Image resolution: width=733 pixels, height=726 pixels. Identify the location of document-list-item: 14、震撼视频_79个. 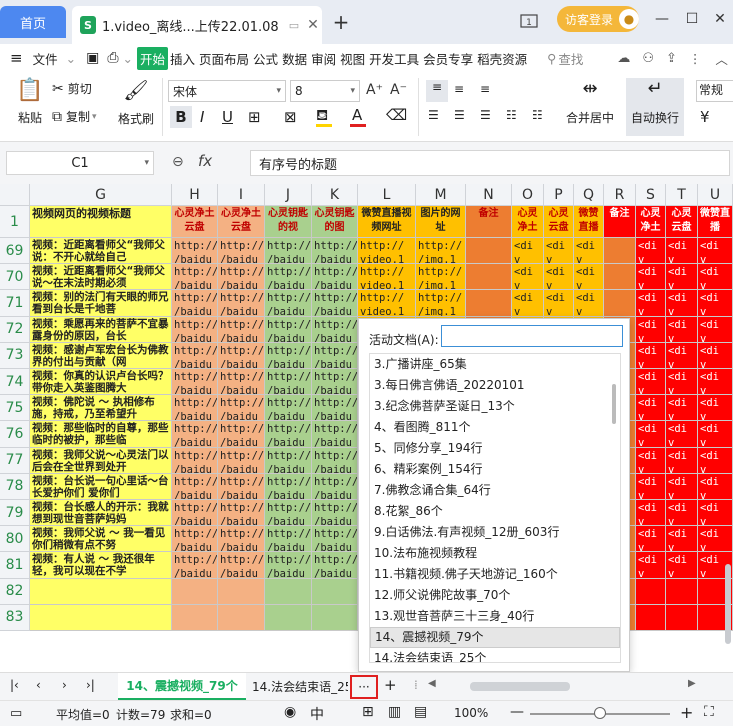
(495, 637).